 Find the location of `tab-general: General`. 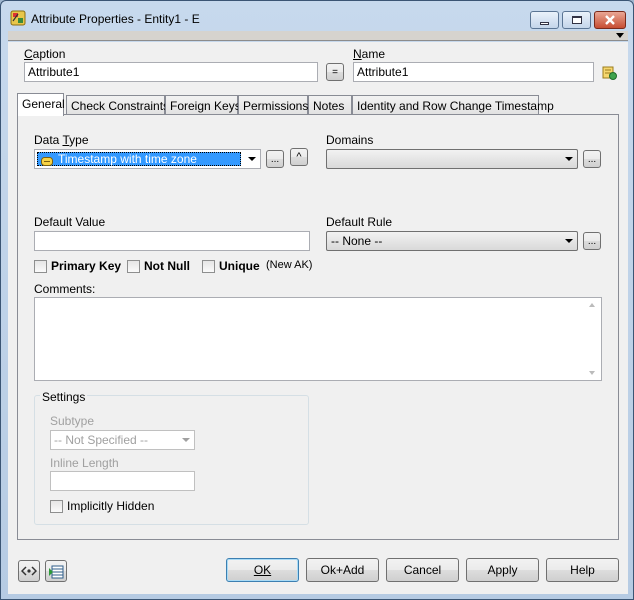

tab-general: General is located at coordinates (41, 104).